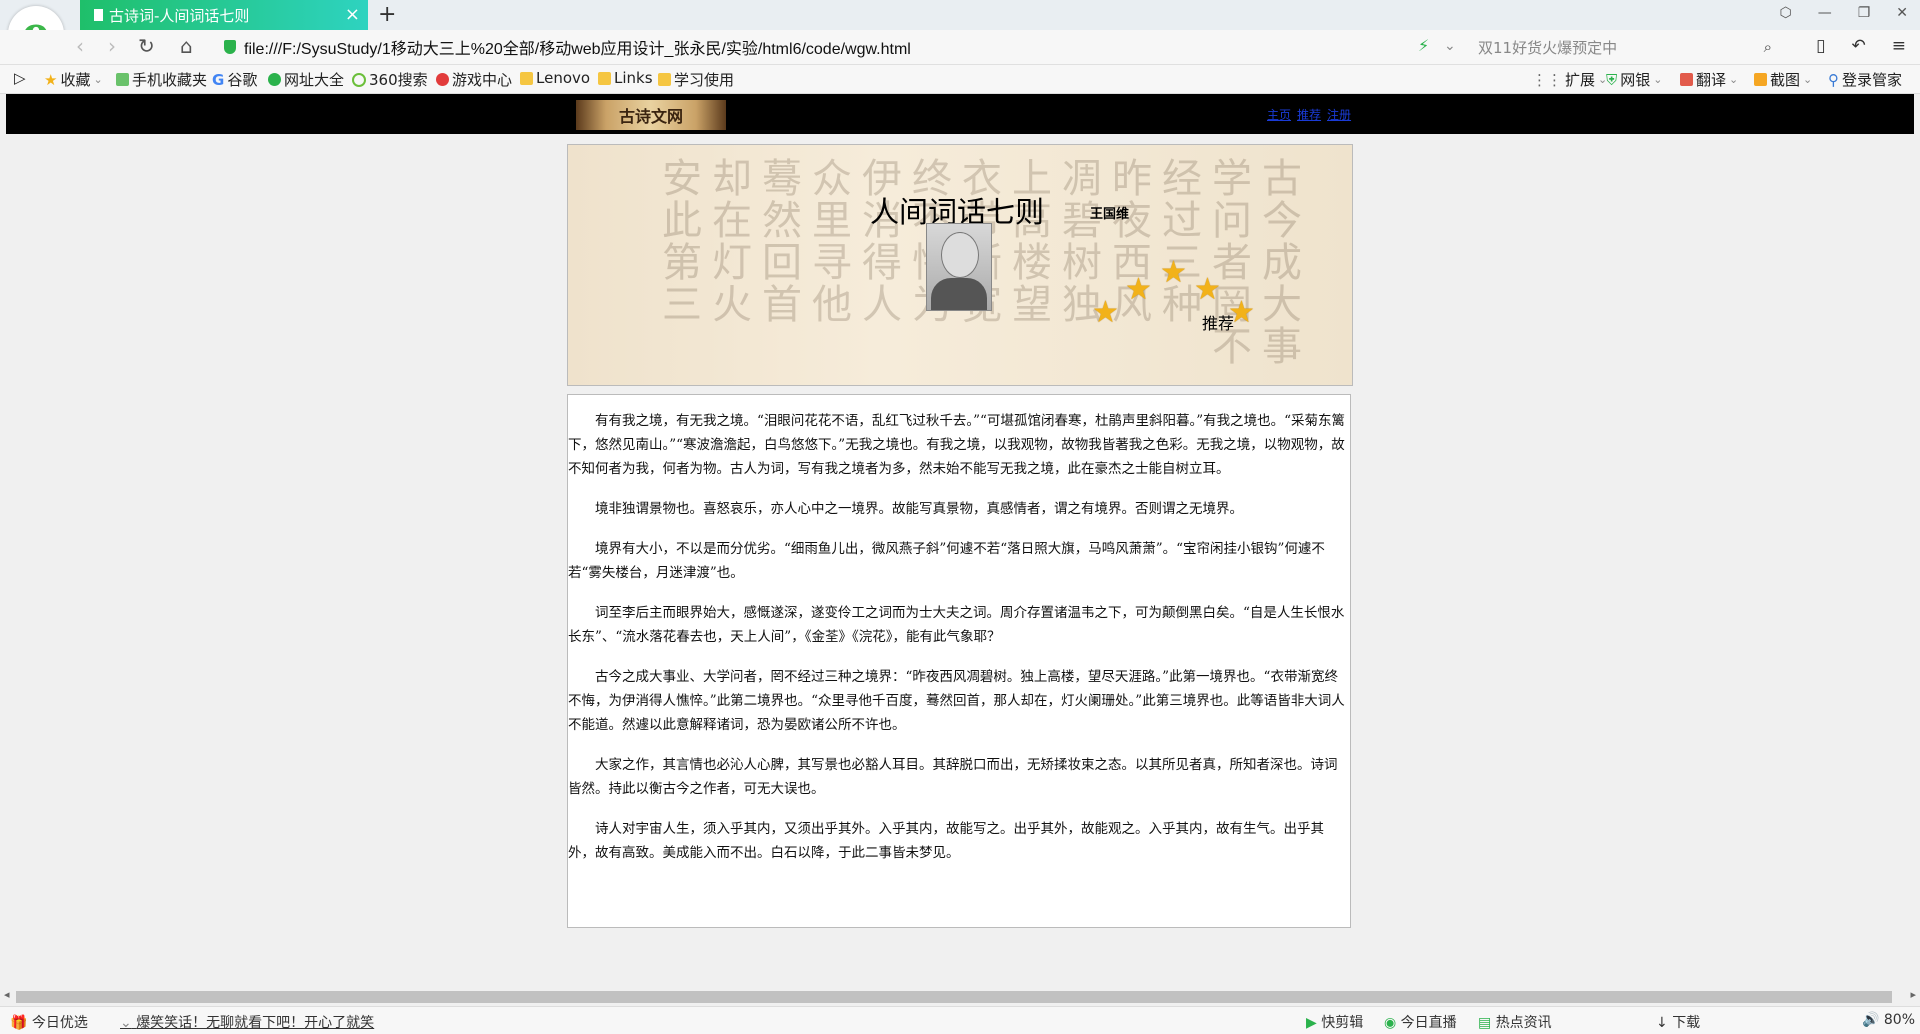 The height and width of the screenshot is (1034, 1920). What do you see at coordinates (625, 78) in the screenshot?
I see `fav-links: Links` at bounding box center [625, 78].